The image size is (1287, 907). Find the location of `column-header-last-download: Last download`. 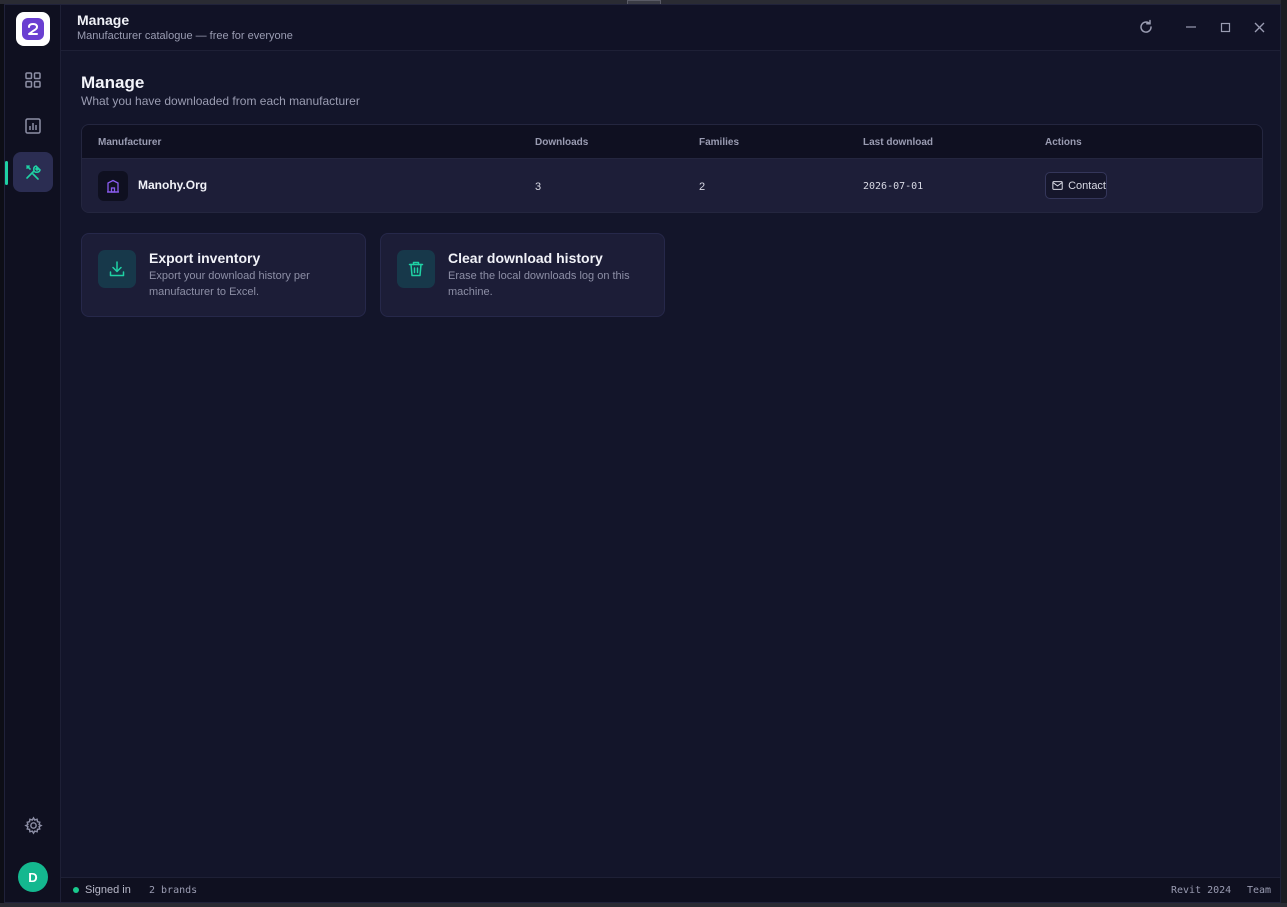

column-header-last-download: Last download is located at coordinates (898, 142).